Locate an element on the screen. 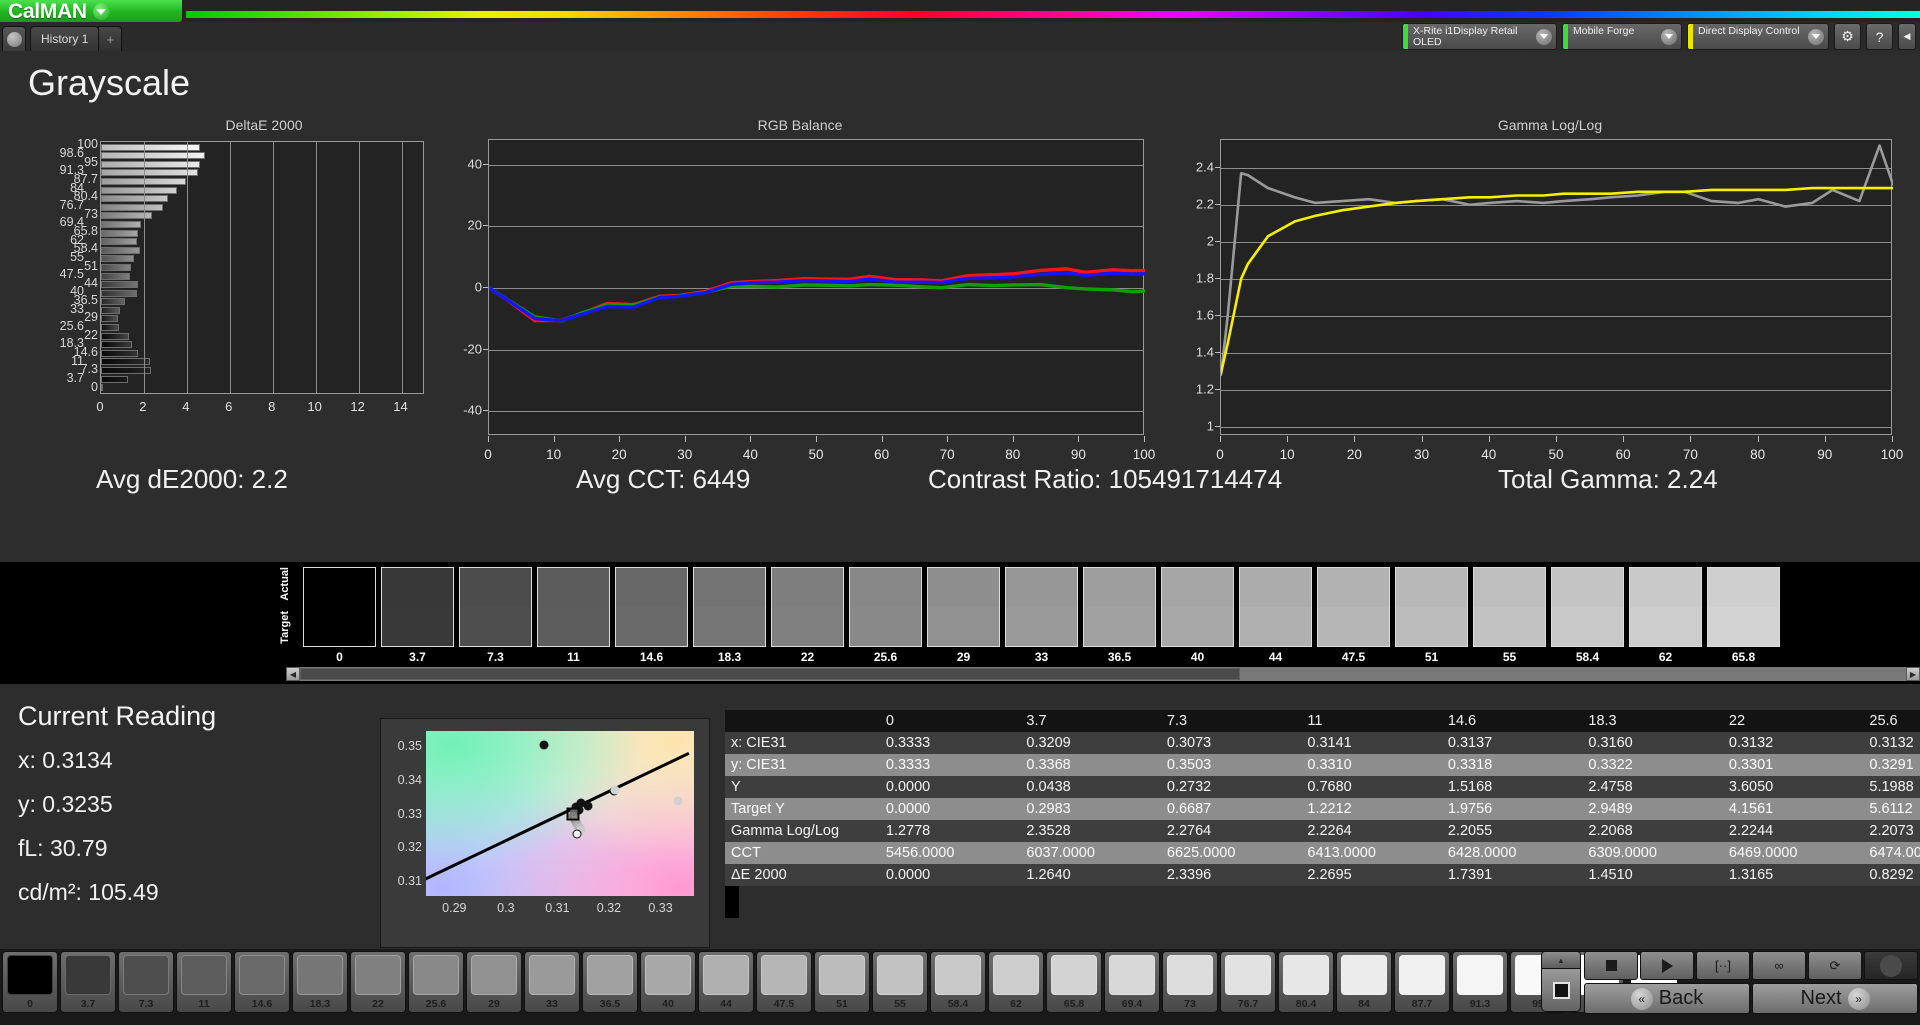 The width and height of the screenshot is (1920, 1025). patch-button: 69.4 is located at coordinates (1132, 982).